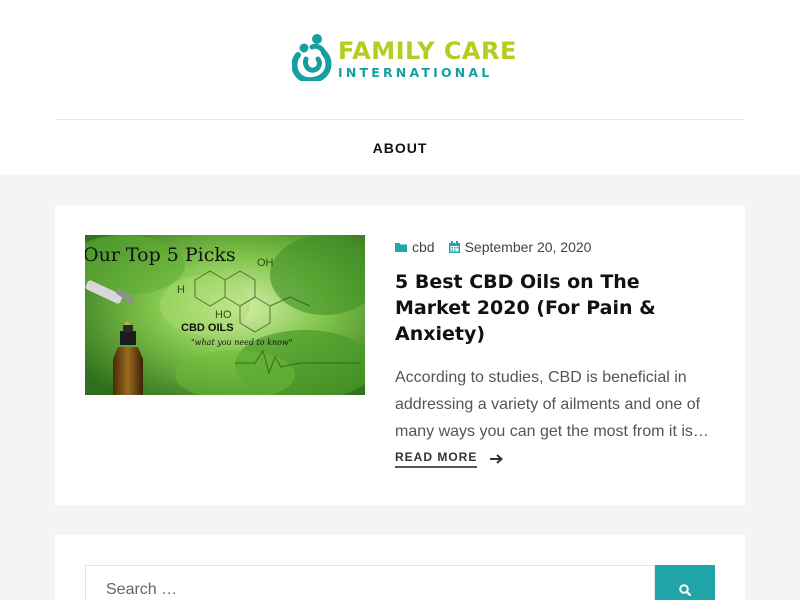 The width and height of the screenshot is (800, 600). What do you see at coordinates (427, 51) in the screenshot?
I see `logo-wordmark-line1: FAMILY CARE` at bounding box center [427, 51].